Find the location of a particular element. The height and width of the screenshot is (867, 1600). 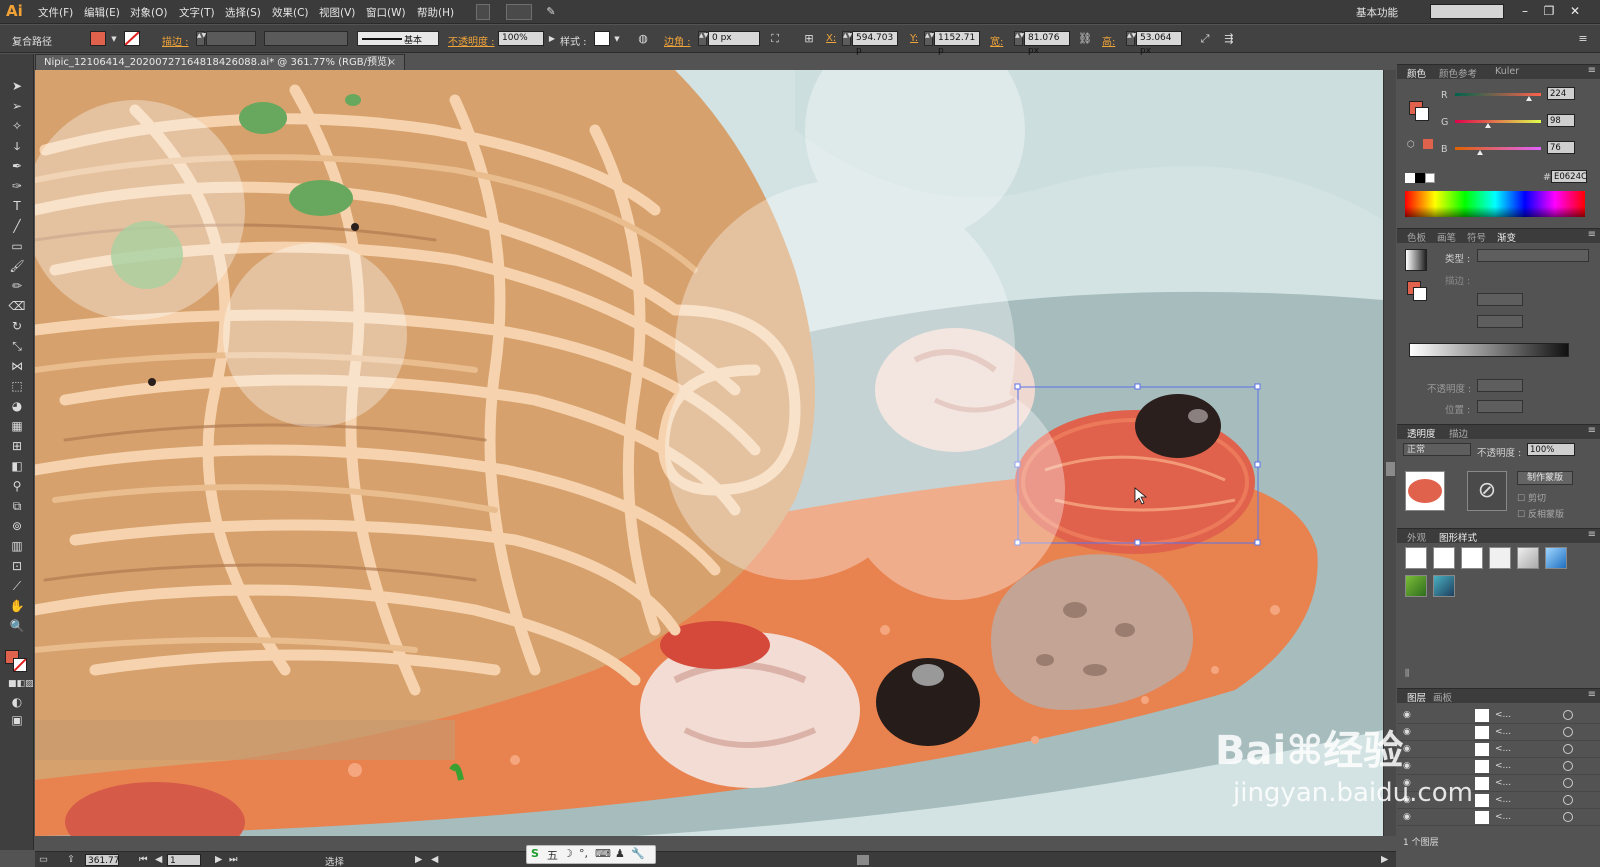

style-blue is located at coordinates (1556, 558).